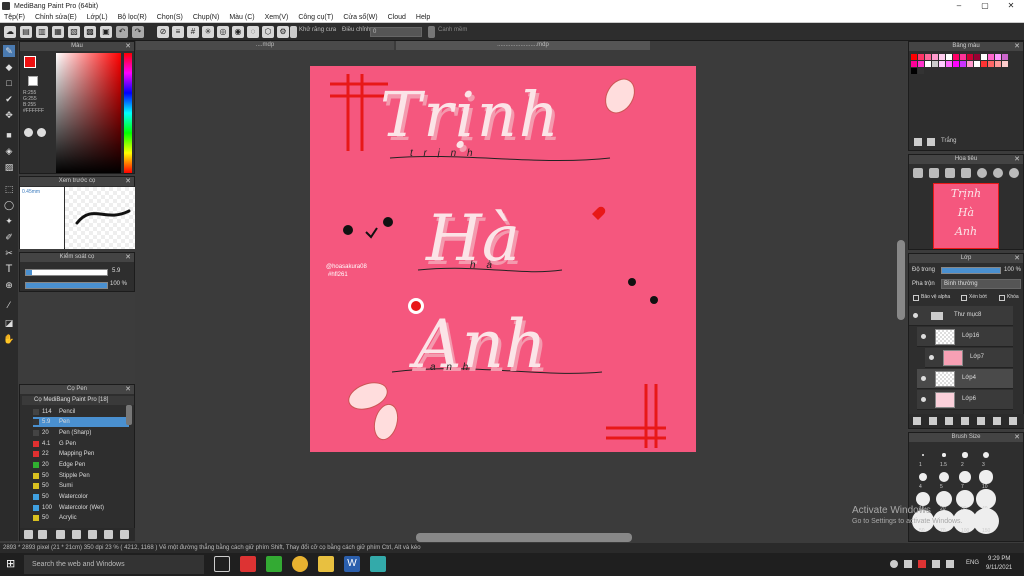 The image size is (1024, 576). What do you see at coordinates (326, 564) in the screenshot?
I see `file-explorer-icon` at bounding box center [326, 564].